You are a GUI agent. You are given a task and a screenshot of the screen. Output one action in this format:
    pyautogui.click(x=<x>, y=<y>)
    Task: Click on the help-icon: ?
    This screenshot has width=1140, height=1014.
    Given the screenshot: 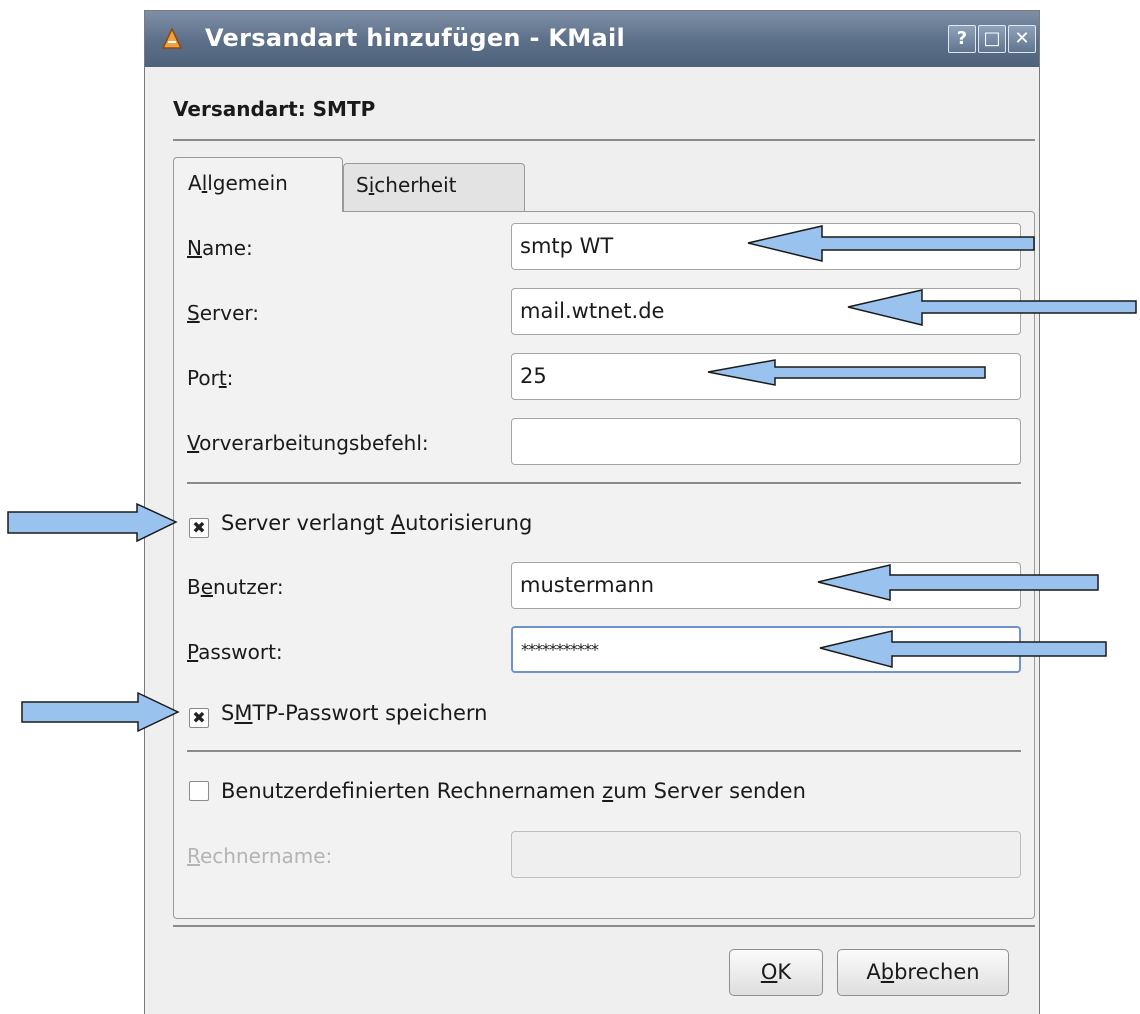 What is the action you would take?
    pyautogui.click(x=962, y=39)
    